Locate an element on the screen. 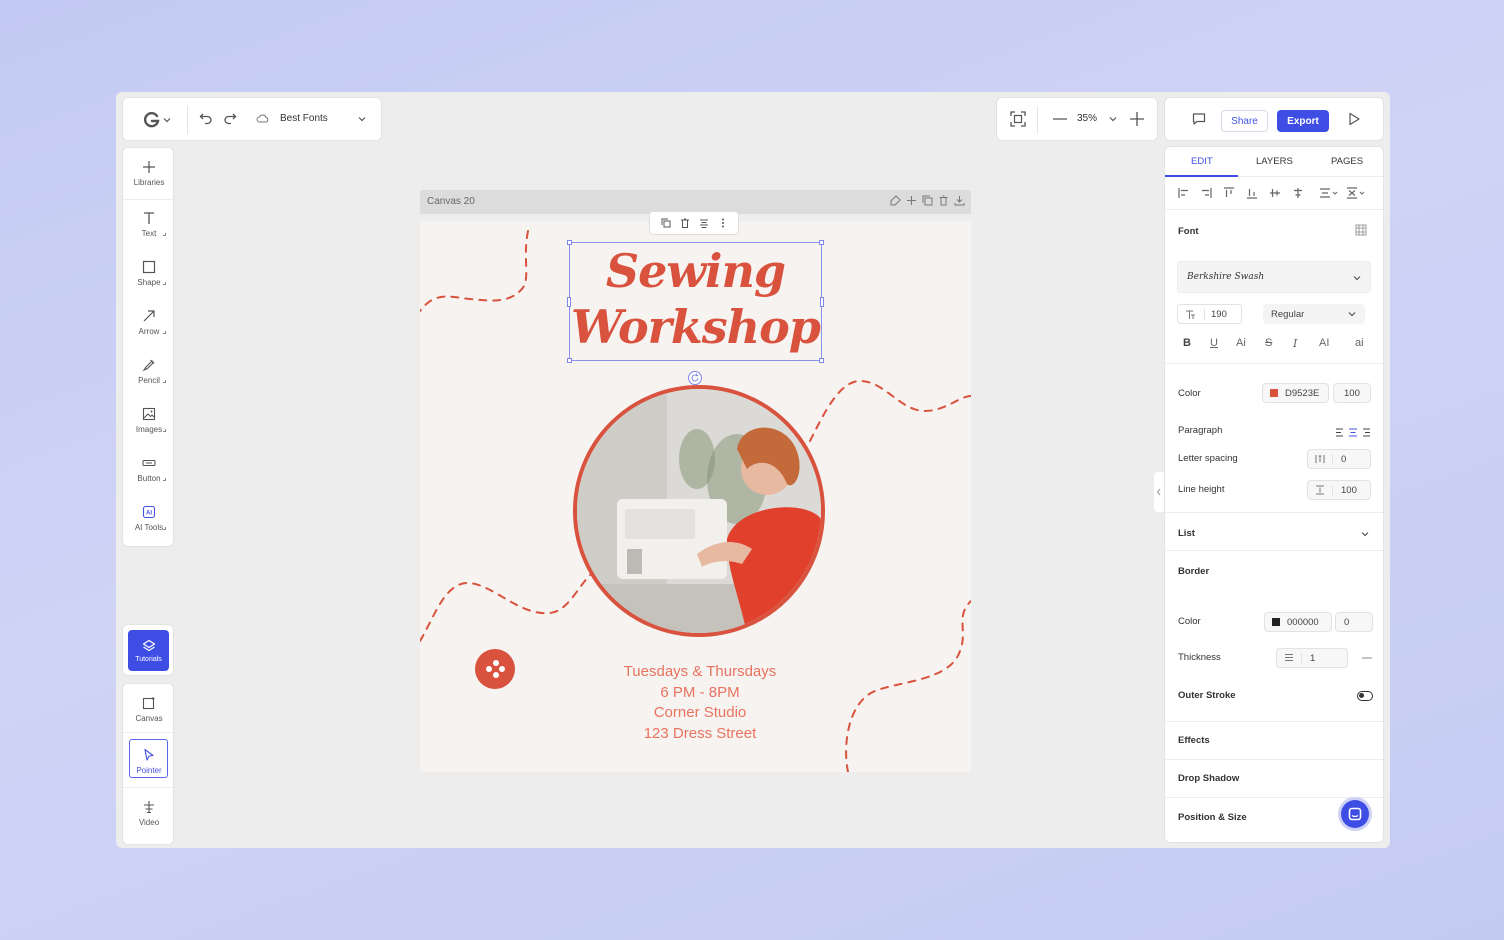 This screenshot has width=1504, height=940. underline-button: U is located at coordinates (1214, 343).